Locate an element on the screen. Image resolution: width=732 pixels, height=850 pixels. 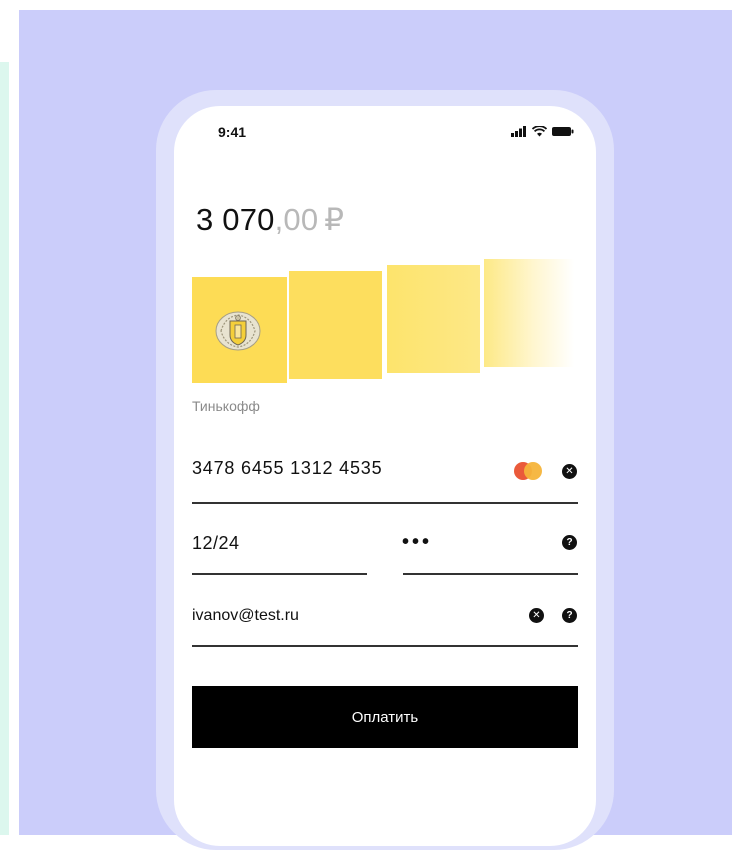
amount-decimal: ,00 is located at coordinates (296, 219).